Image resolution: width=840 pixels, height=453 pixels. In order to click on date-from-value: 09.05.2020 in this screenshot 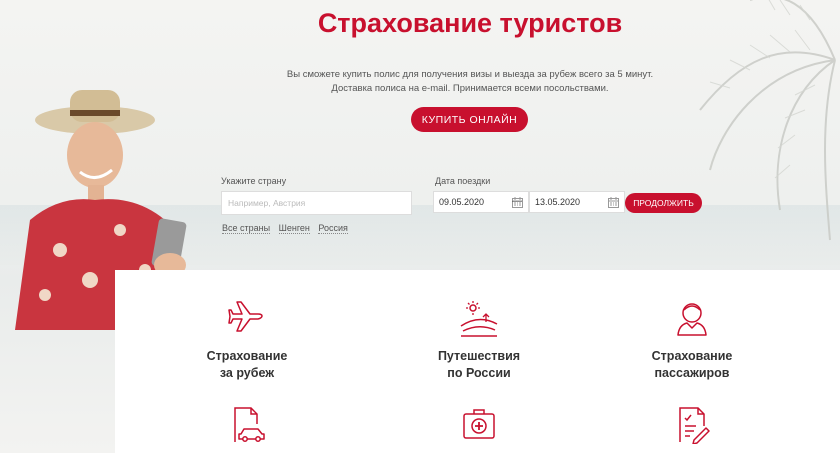, I will do `click(462, 202)`.